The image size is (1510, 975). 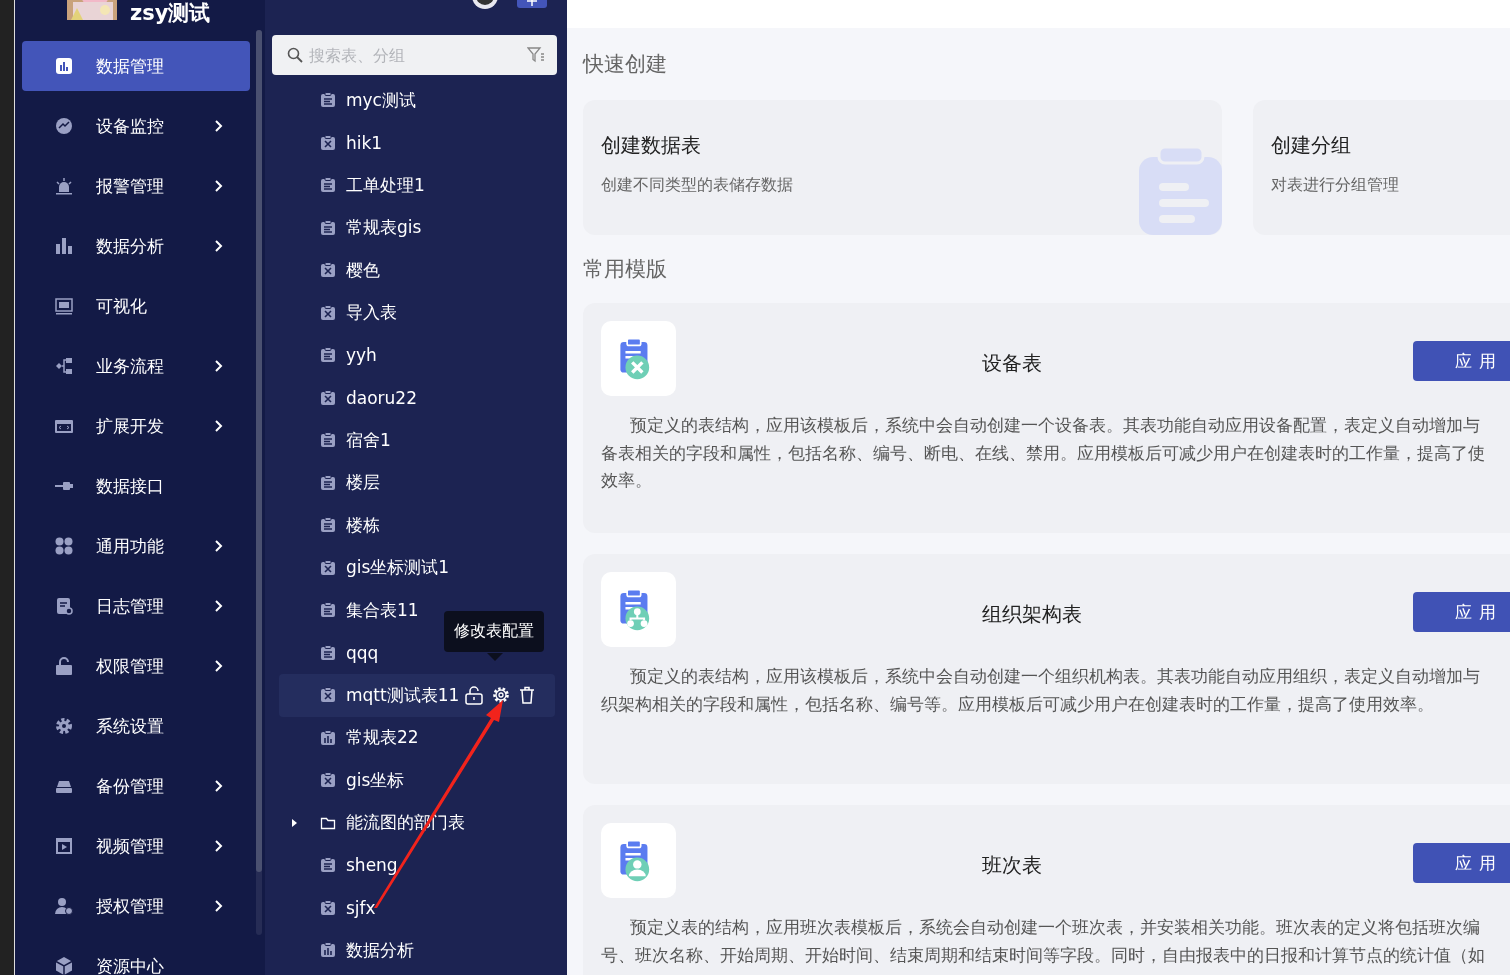 I want to click on menu-item: 日志管理, so click(x=136, y=606).